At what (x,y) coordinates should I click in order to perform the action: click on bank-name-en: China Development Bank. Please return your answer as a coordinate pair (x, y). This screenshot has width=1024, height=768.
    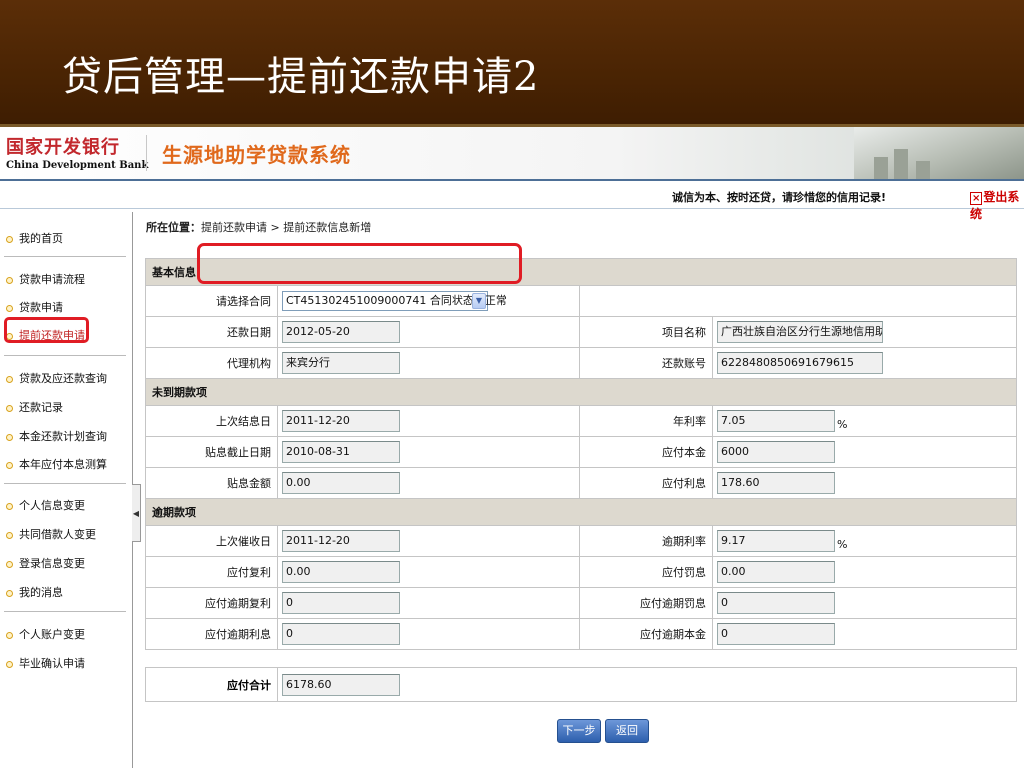
    Looking at the image, I should click on (77, 165).